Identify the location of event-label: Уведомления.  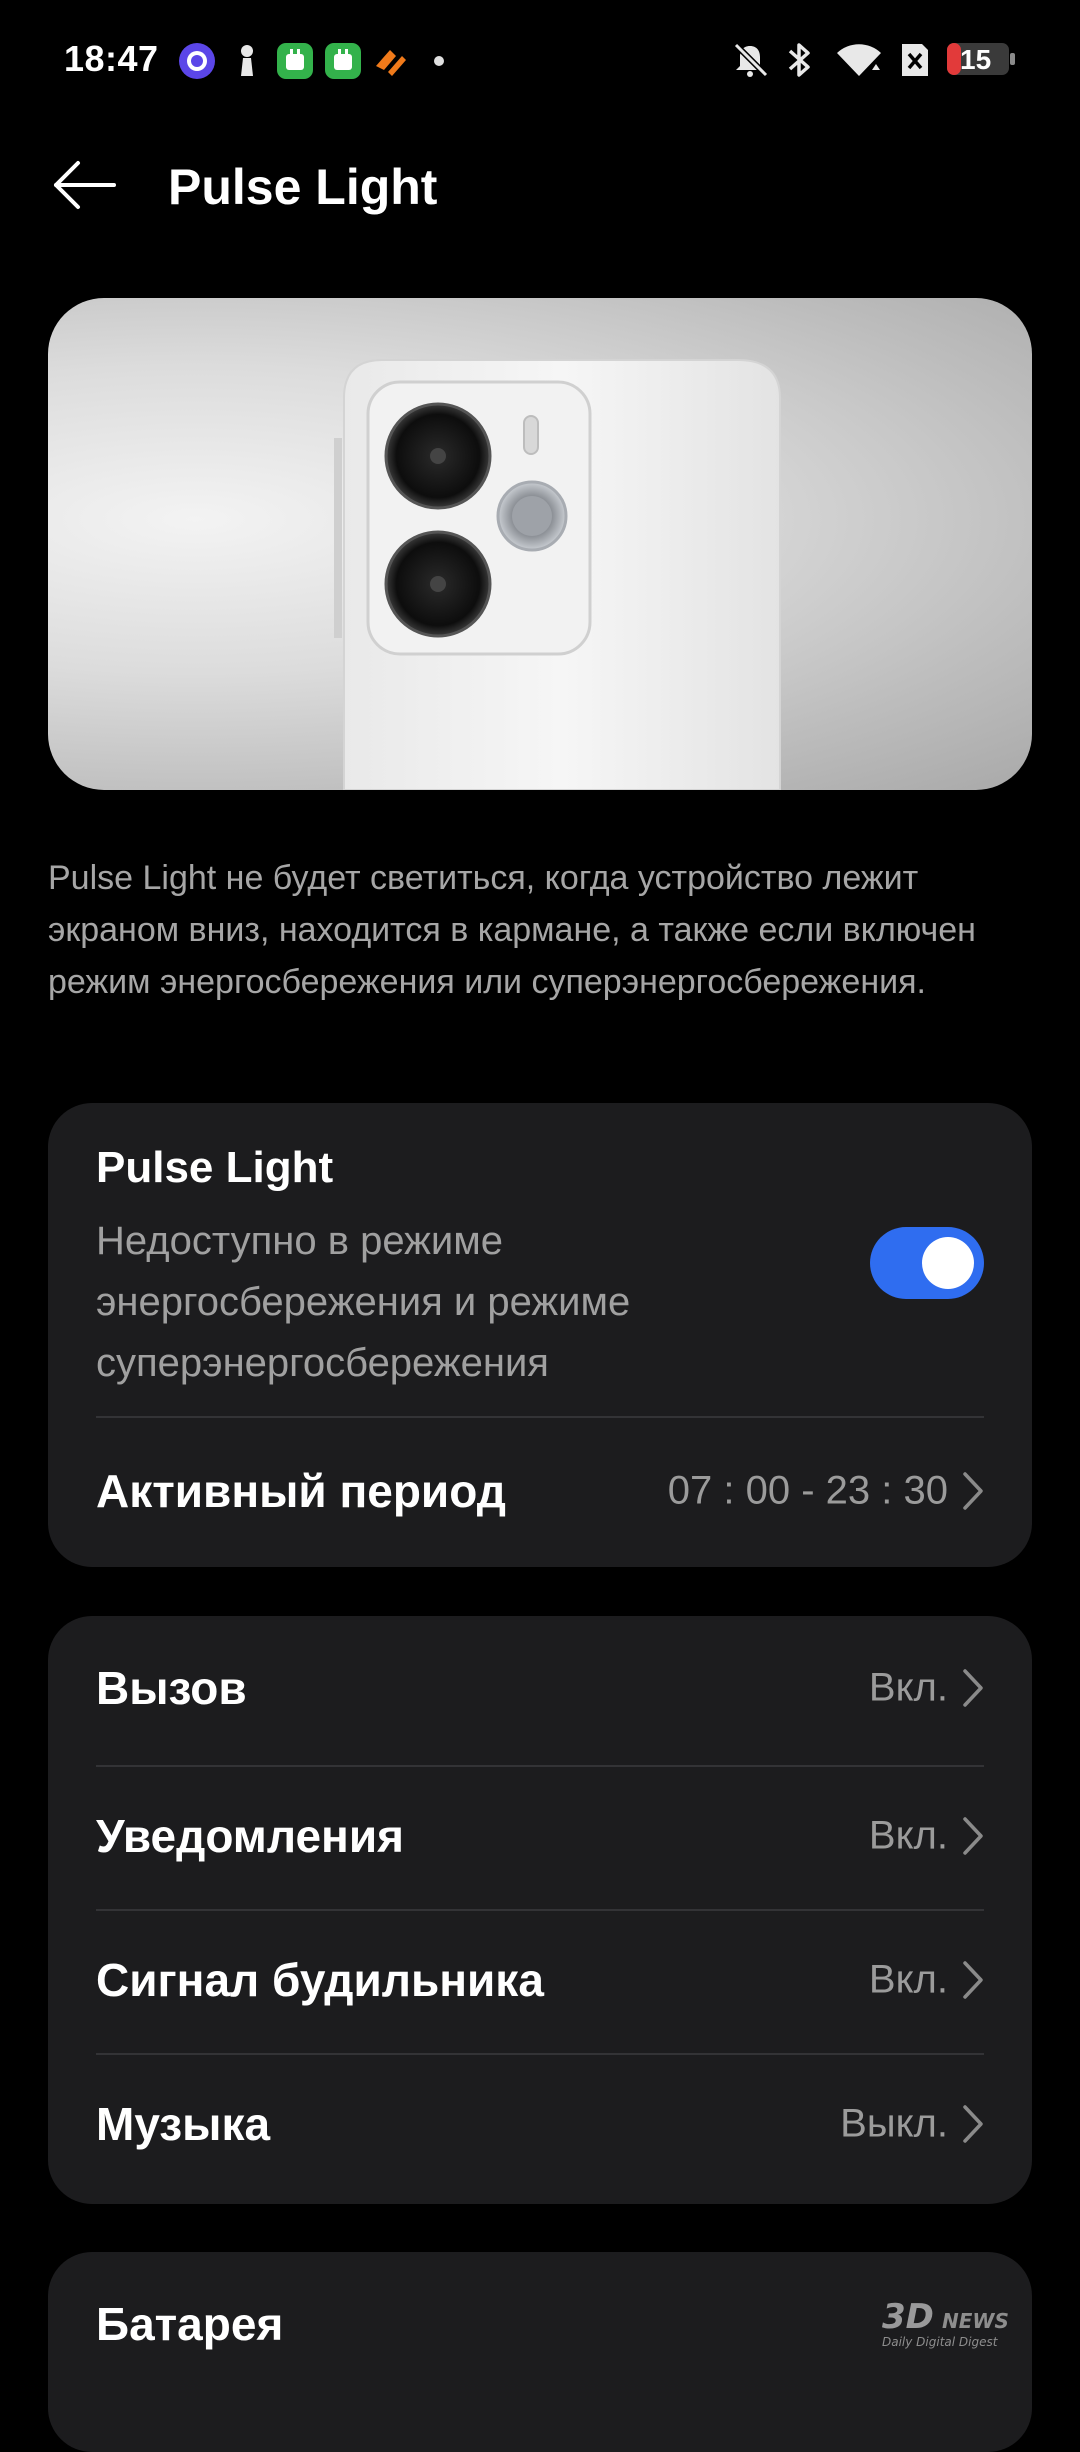
(250, 1836).